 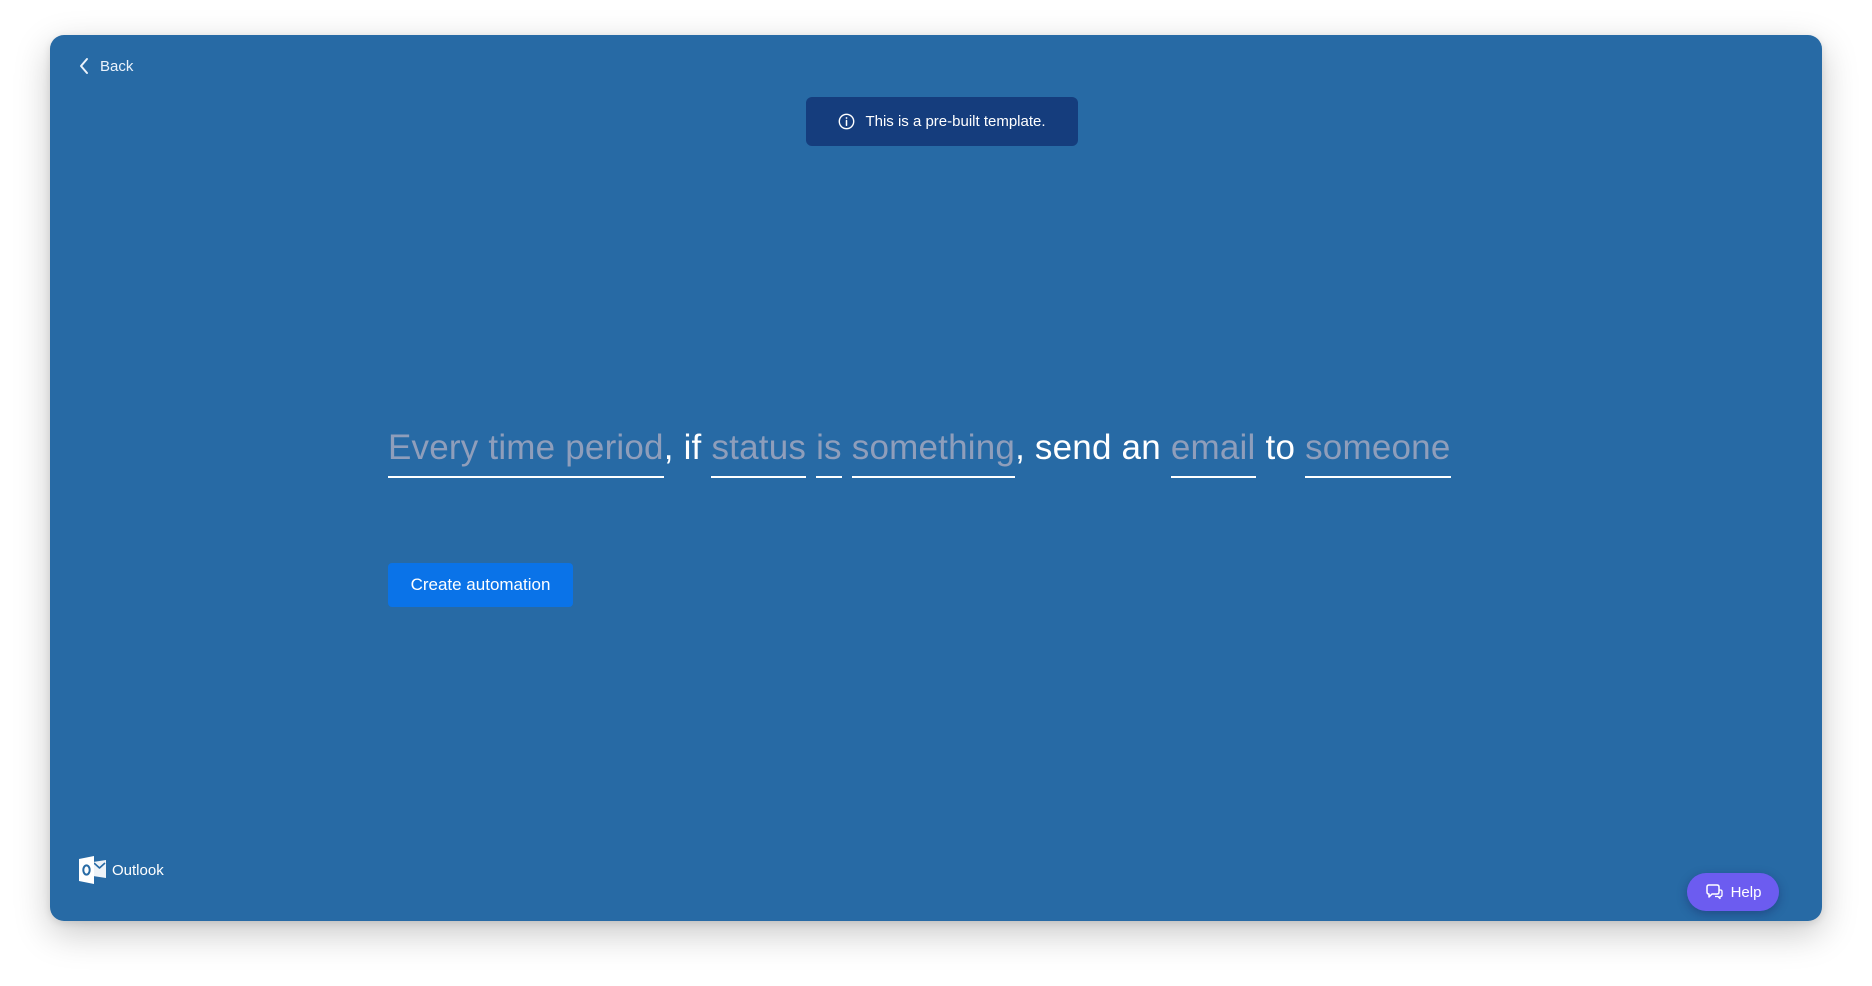 What do you see at coordinates (933, 453) in the screenshot?
I see `condition-value-select: something` at bounding box center [933, 453].